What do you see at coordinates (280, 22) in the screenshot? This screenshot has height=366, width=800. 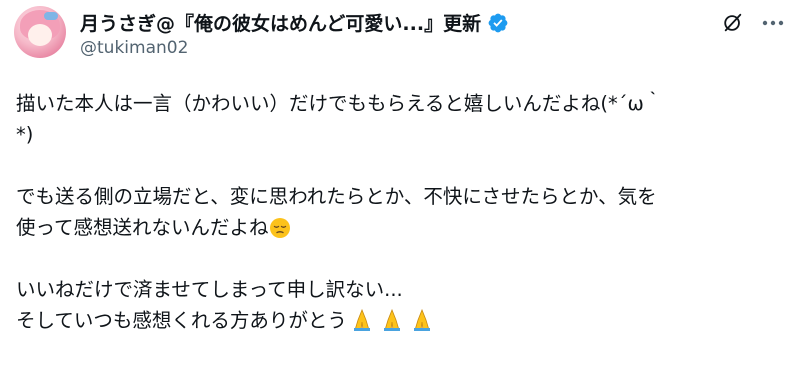 I see `author-display-name: 月うさぎ@『俺の彼女はめんど可愛い...』更新` at bounding box center [280, 22].